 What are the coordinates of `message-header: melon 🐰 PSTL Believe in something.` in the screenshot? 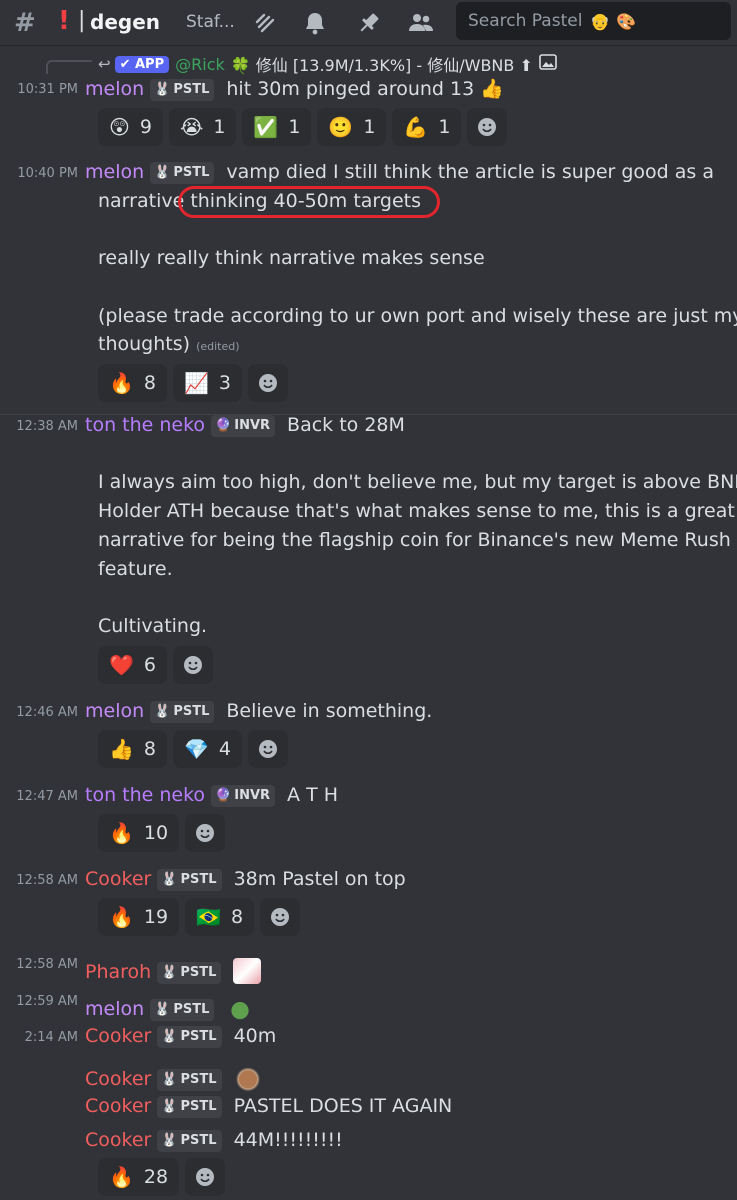 It's located at (258, 712).